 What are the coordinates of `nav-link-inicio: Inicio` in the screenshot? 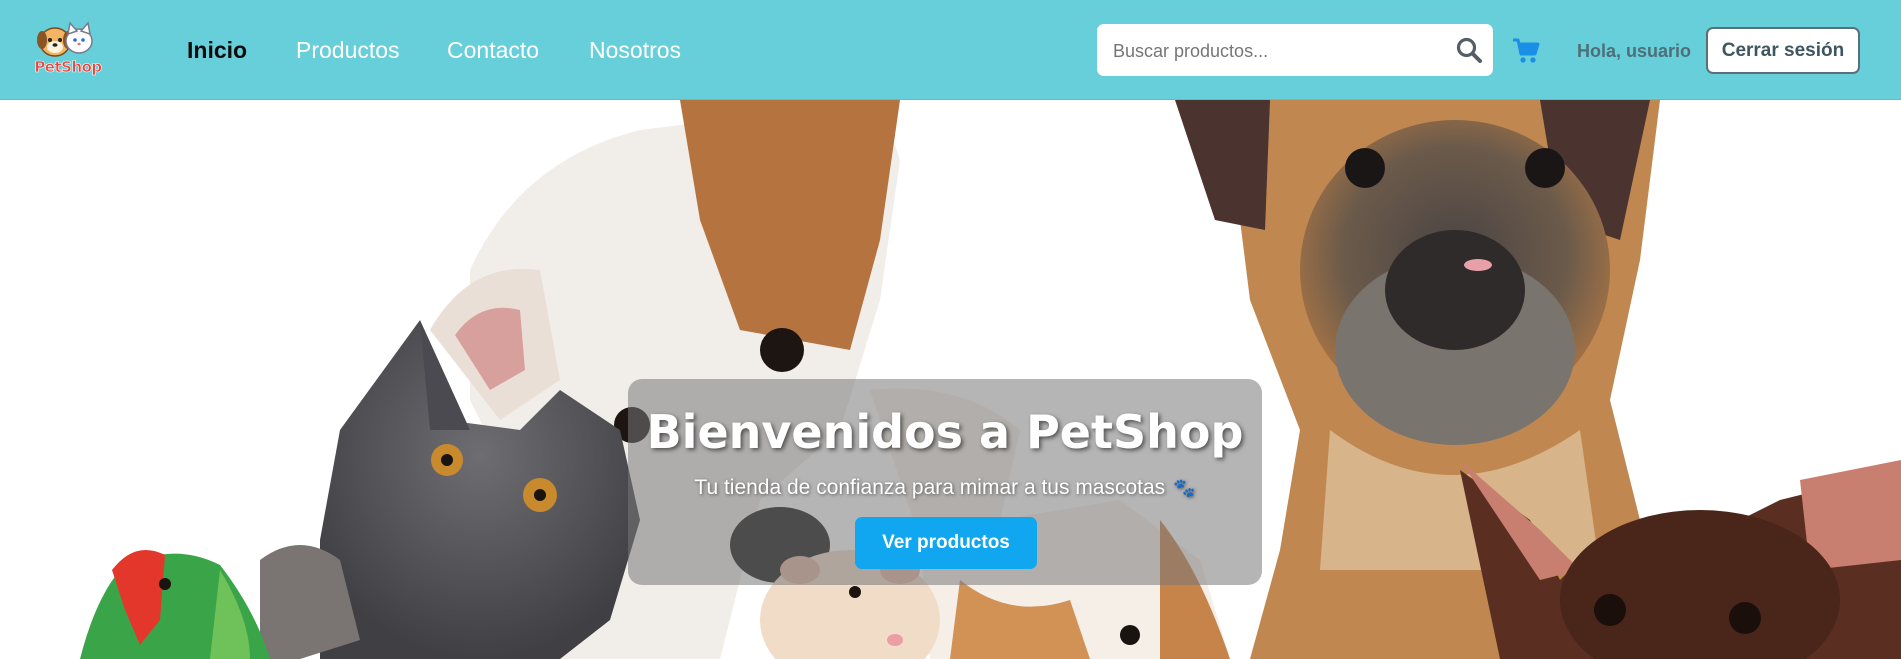 It's located at (217, 50).